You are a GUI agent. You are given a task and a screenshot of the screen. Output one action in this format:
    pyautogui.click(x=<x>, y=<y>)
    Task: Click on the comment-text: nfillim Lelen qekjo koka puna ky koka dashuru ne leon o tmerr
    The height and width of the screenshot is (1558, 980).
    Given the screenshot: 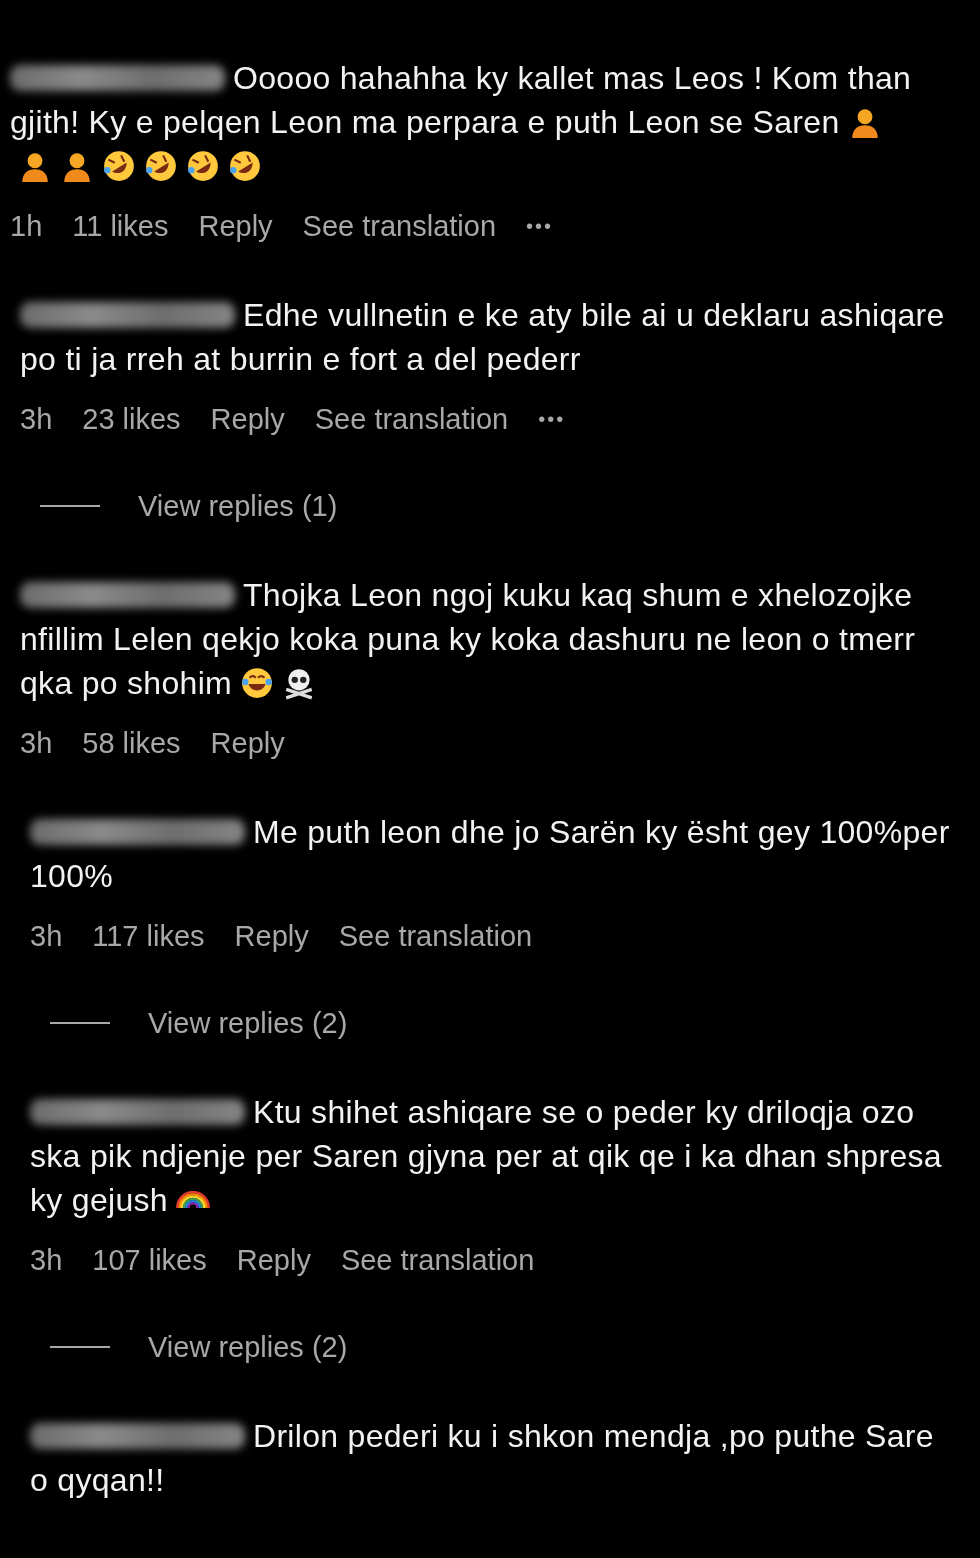 What is the action you would take?
    pyautogui.click(x=468, y=639)
    